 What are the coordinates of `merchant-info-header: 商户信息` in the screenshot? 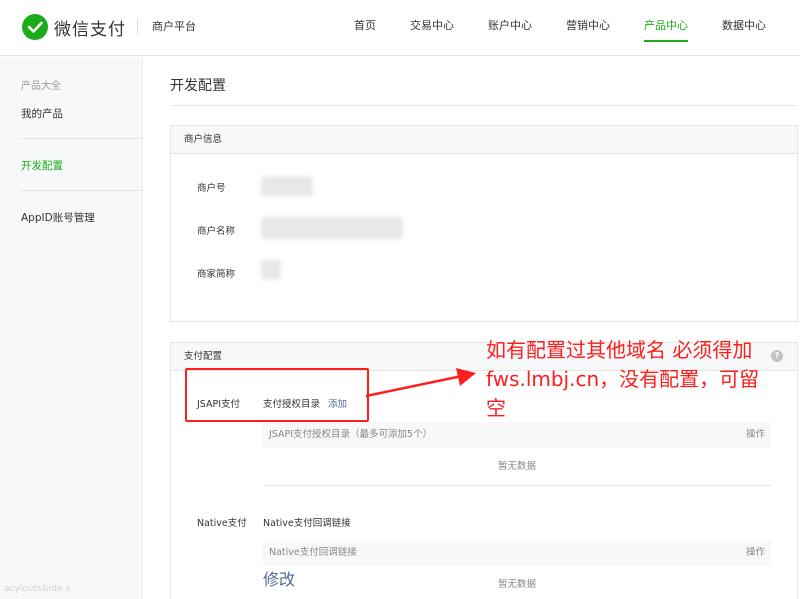 It's located at (484, 140).